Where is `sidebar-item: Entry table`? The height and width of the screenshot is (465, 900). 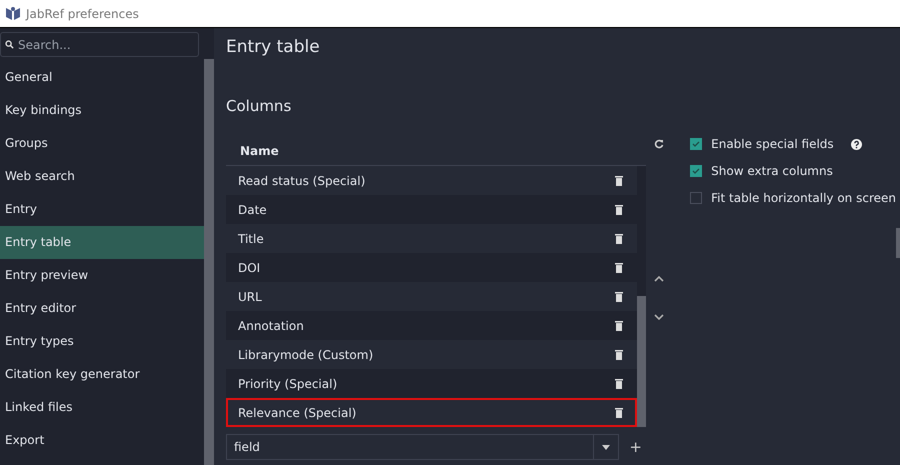
sidebar-item: Entry table is located at coordinates (102, 242).